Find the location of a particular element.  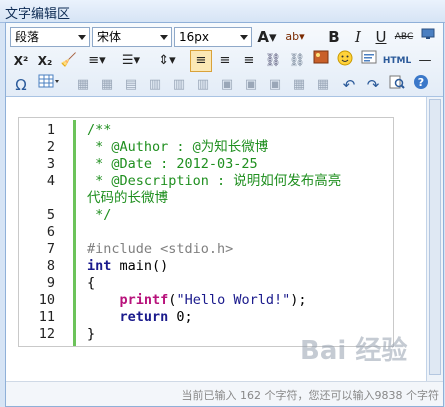

font-family-select-value: 宋体 is located at coordinates (109, 37).